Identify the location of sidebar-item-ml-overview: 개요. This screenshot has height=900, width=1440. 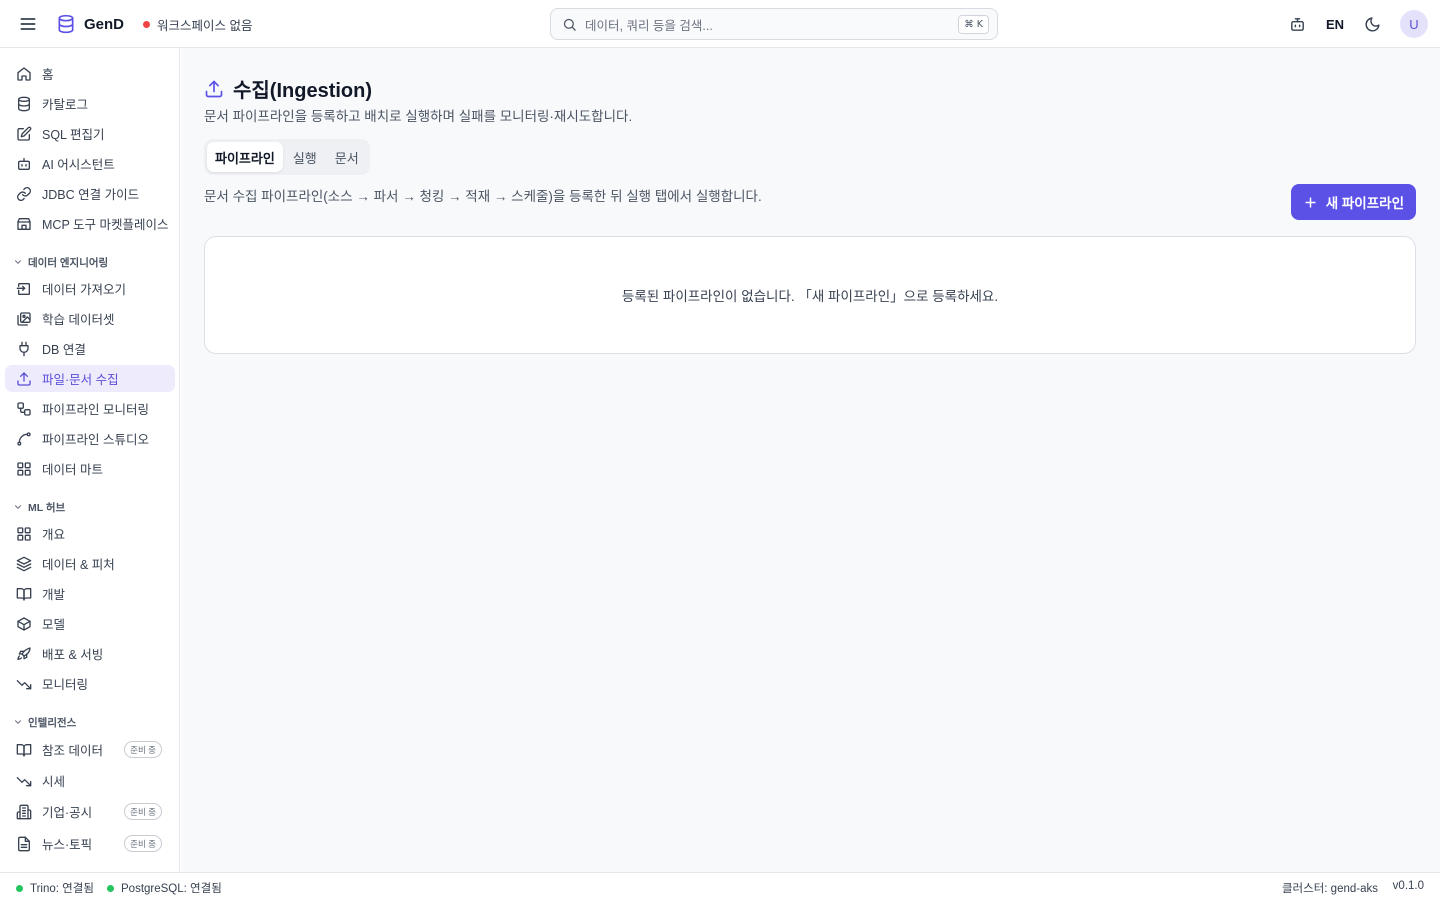
(90, 533).